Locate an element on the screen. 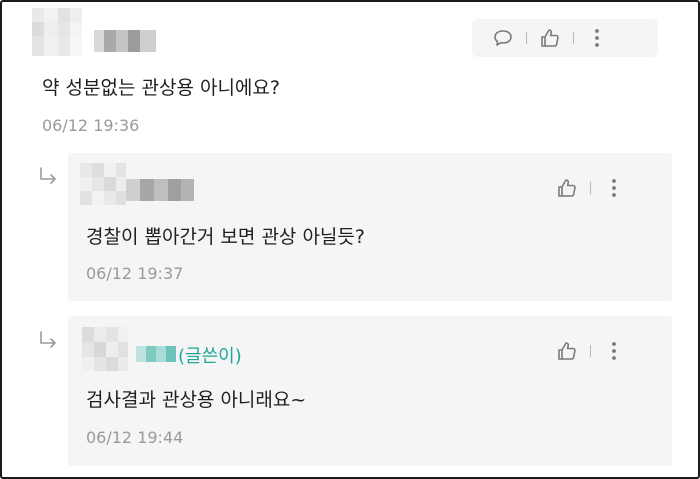 This screenshot has height=479, width=700. speech-bubble-icon is located at coordinates (503, 38).